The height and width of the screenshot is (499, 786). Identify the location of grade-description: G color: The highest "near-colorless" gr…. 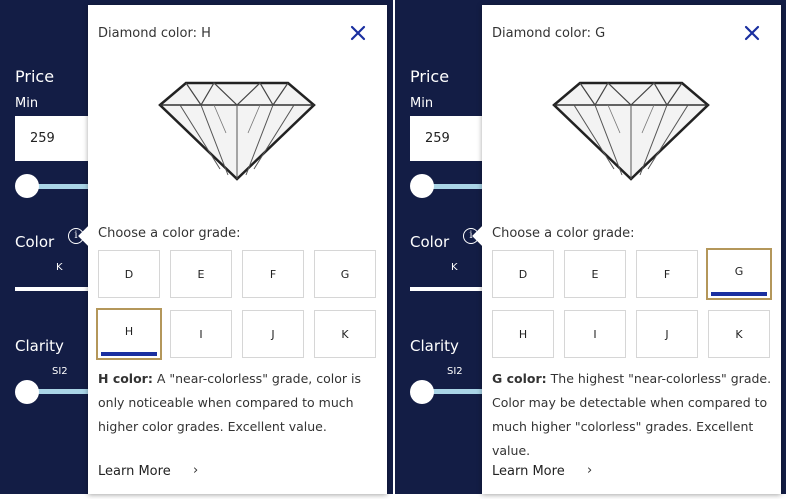
(633, 415).